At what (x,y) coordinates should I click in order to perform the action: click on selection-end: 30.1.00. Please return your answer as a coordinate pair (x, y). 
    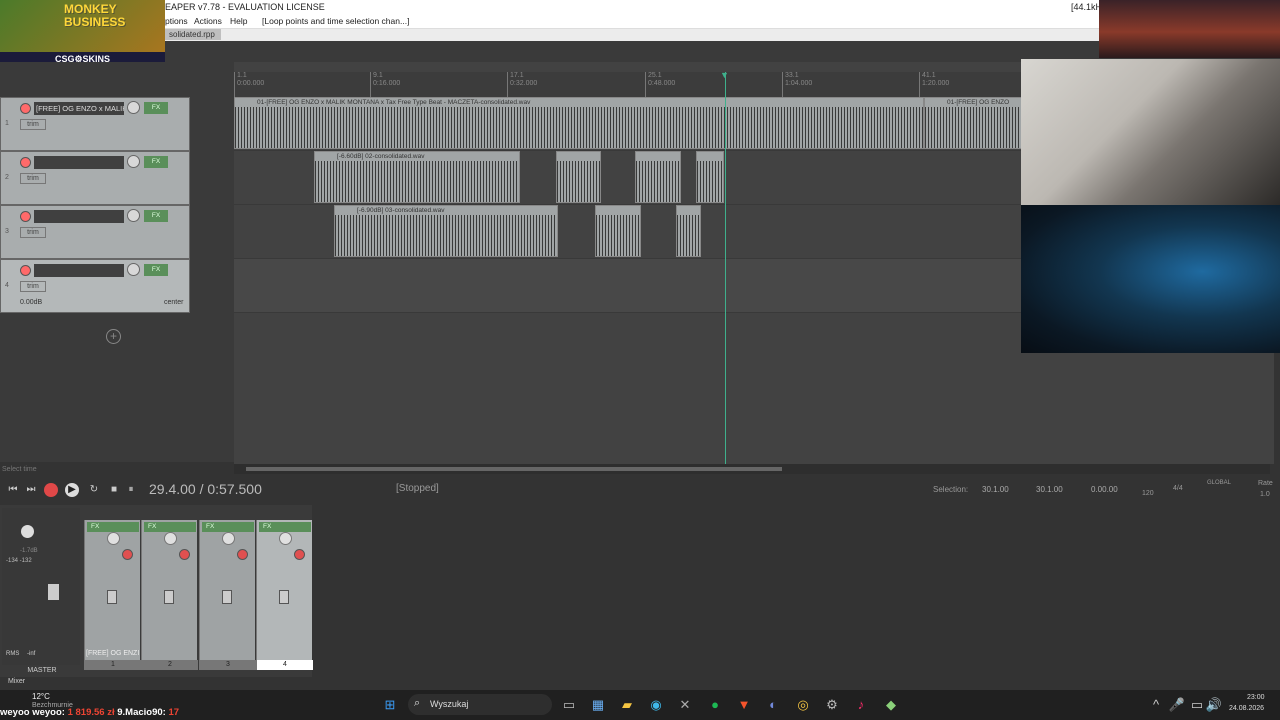
    Looking at the image, I should click on (1049, 489).